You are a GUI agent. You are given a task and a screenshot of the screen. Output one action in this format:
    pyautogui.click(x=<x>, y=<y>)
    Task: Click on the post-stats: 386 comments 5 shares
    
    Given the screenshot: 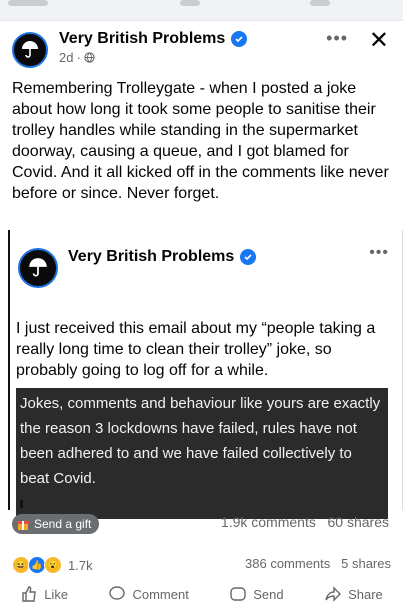 What is the action you would take?
    pyautogui.click(x=318, y=563)
    